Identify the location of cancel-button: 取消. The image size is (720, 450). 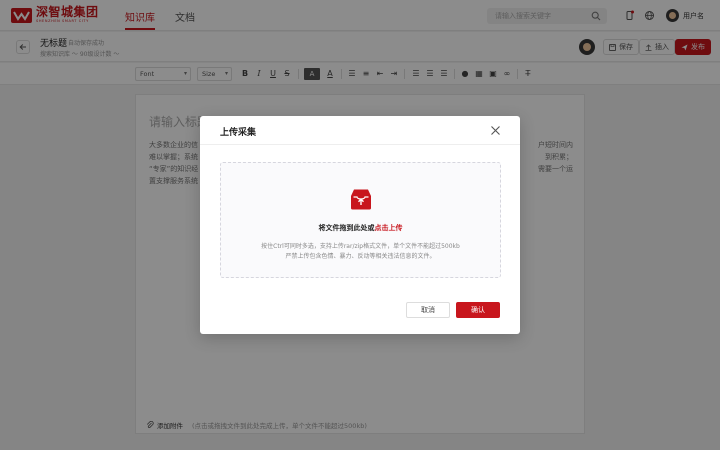
(428, 310).